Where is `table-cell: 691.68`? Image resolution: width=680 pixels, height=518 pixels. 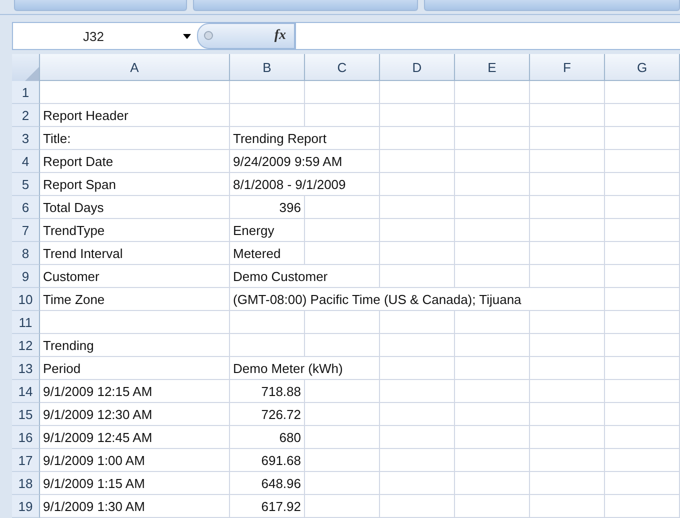 table-cell: 691.68 is located at coordinates (267, 460).